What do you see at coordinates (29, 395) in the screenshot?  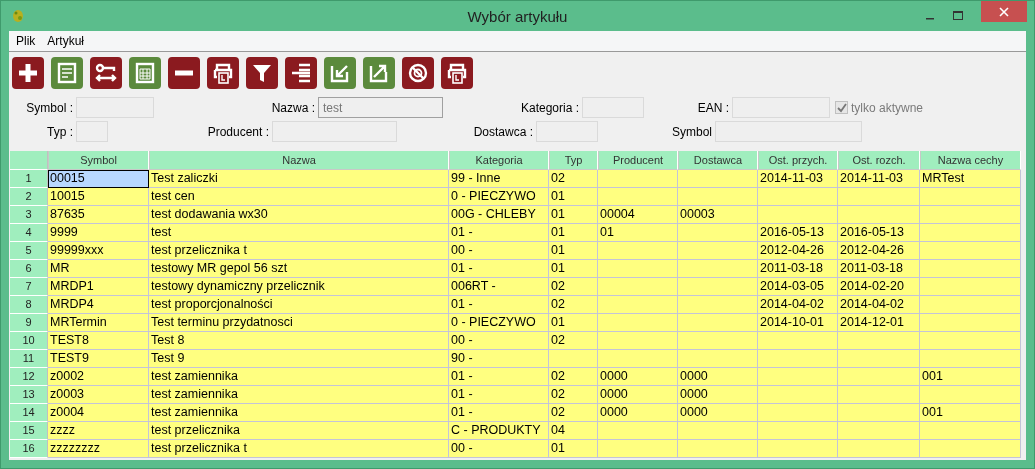 I see `row-number: 13` at bounding box center [29, 395].